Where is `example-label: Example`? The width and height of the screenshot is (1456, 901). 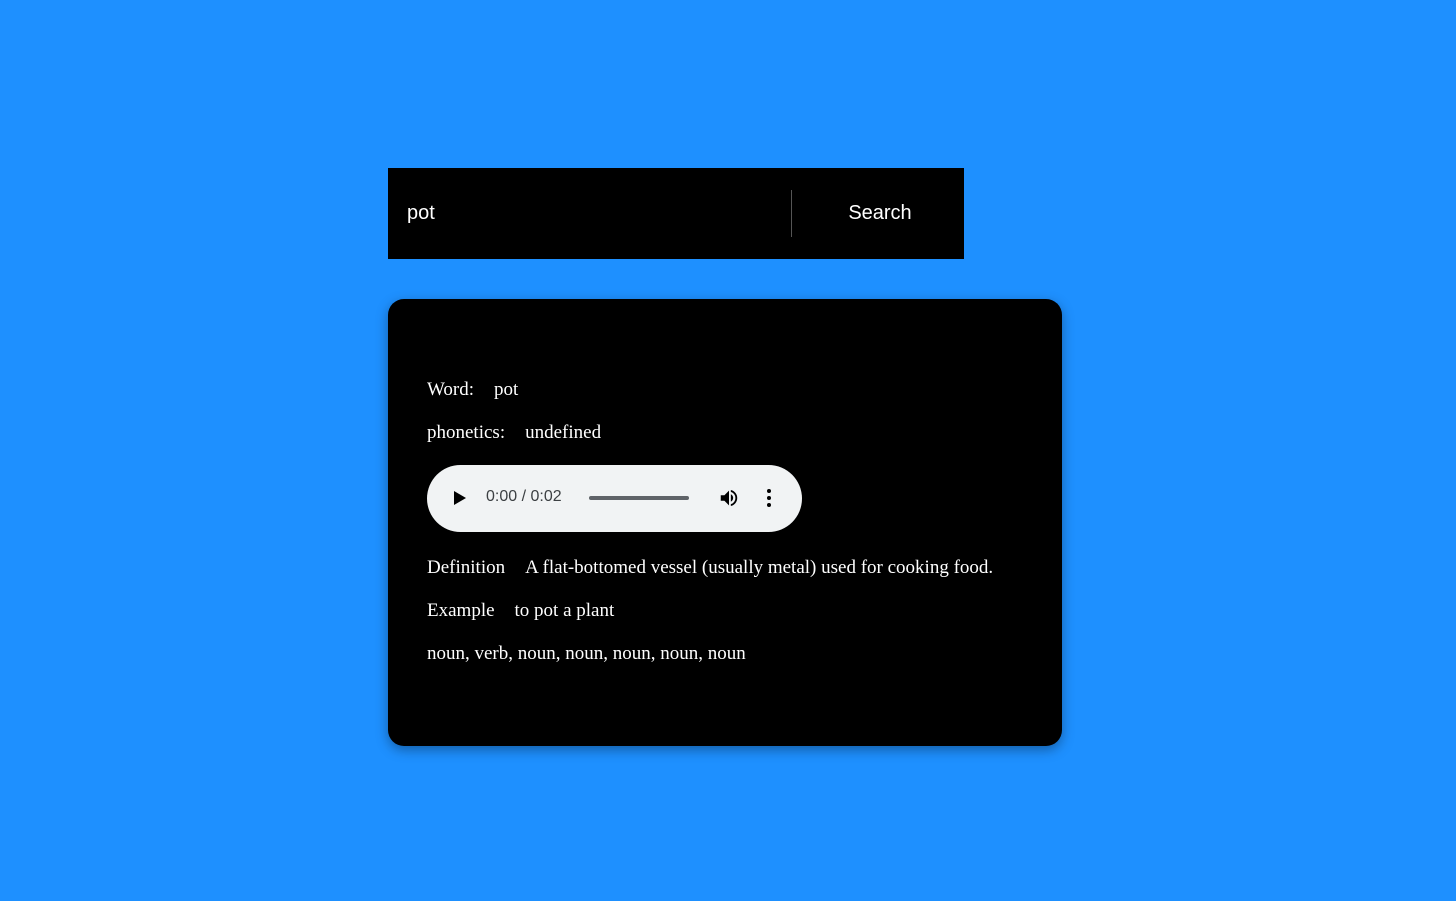 example-label: Example is located at coordinates (461, 610).